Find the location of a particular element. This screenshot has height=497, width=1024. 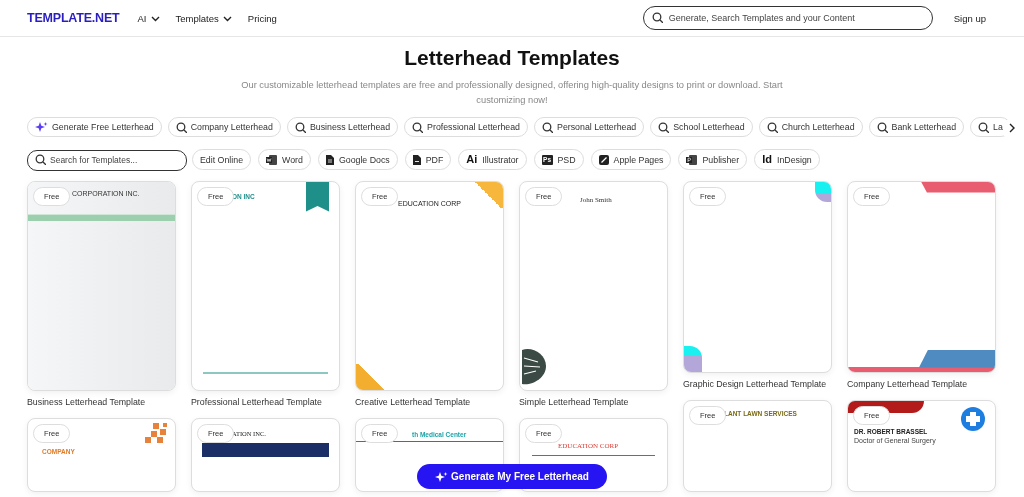

template-title: Company Letterhead Template is located at coordinates (921, 384).